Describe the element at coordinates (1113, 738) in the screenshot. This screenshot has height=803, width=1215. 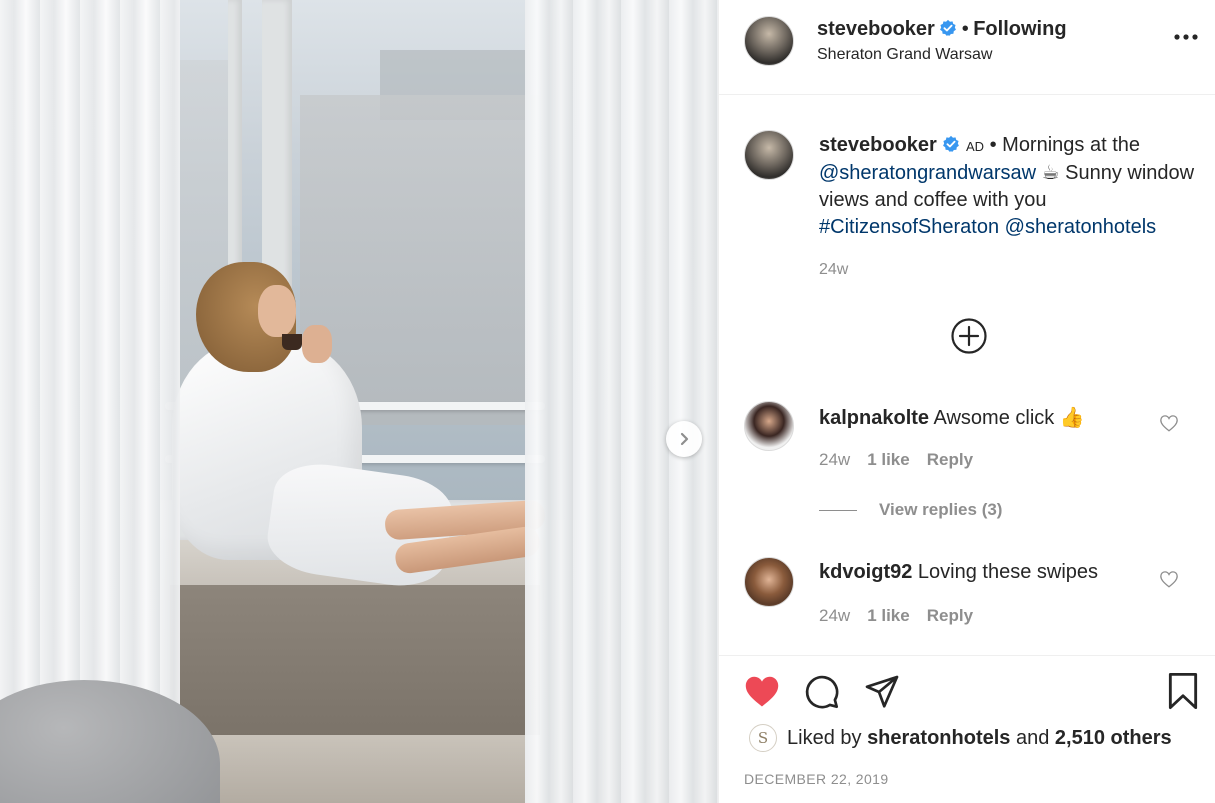
I see `likes-others-link: 2,510 others` at that location.